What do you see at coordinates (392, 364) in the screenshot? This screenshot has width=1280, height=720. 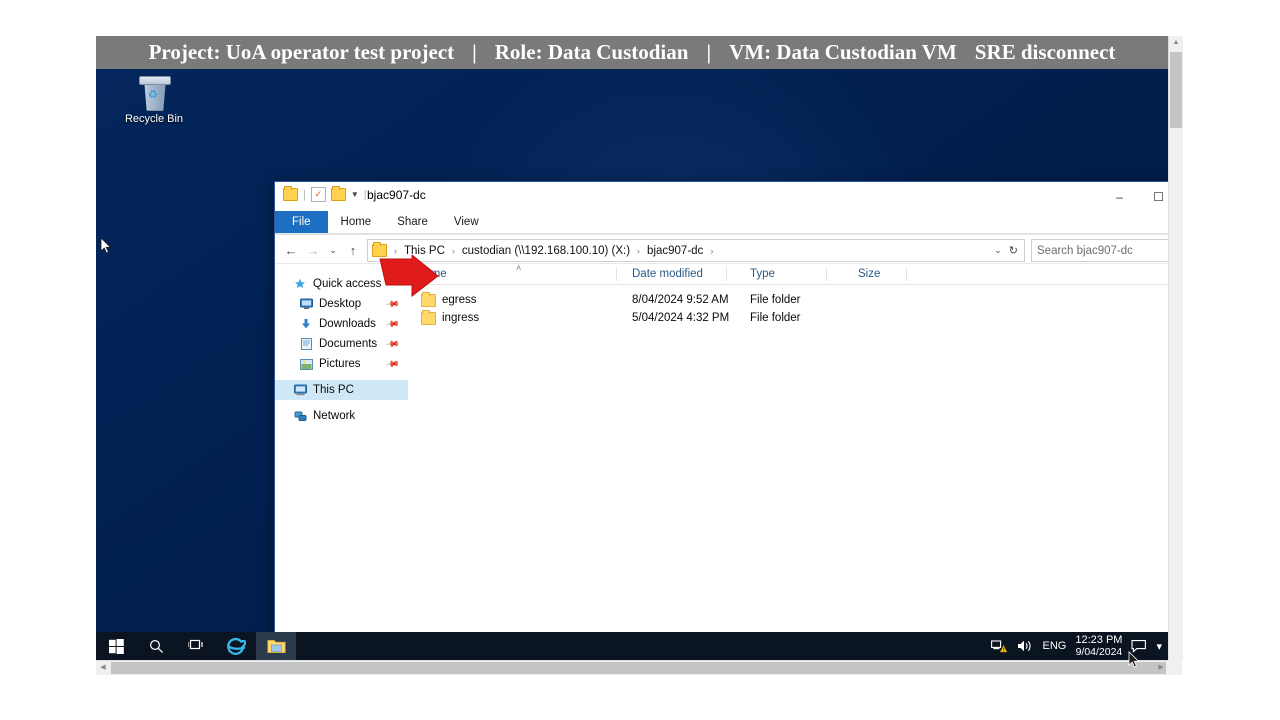 I see `pin-icon-pictures: 📌` at bounding box center [392, 364].